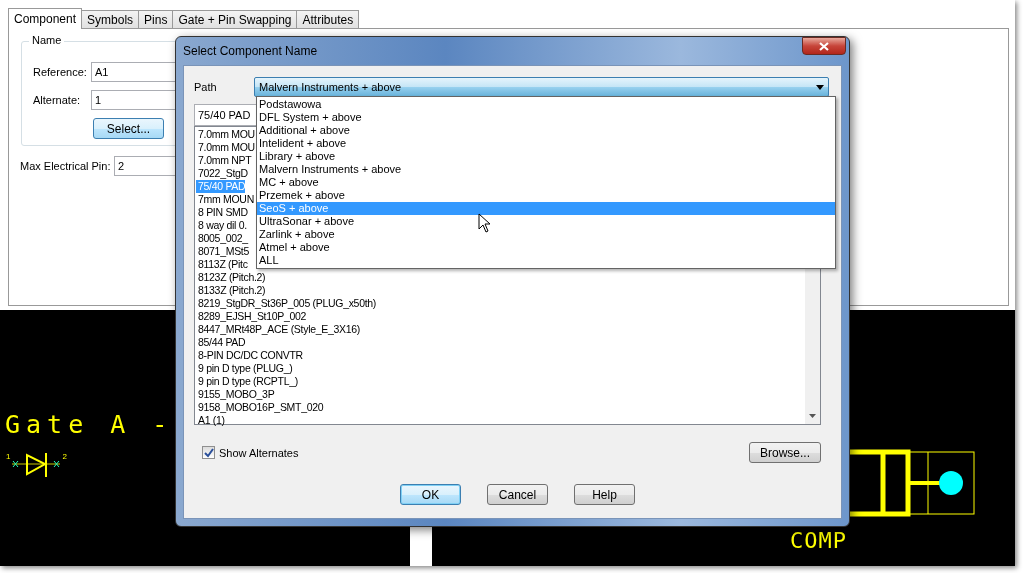 Image resolution: width=1024 pixels, height=573 pixels. I want to click on tab: Component, so click(45, 18).